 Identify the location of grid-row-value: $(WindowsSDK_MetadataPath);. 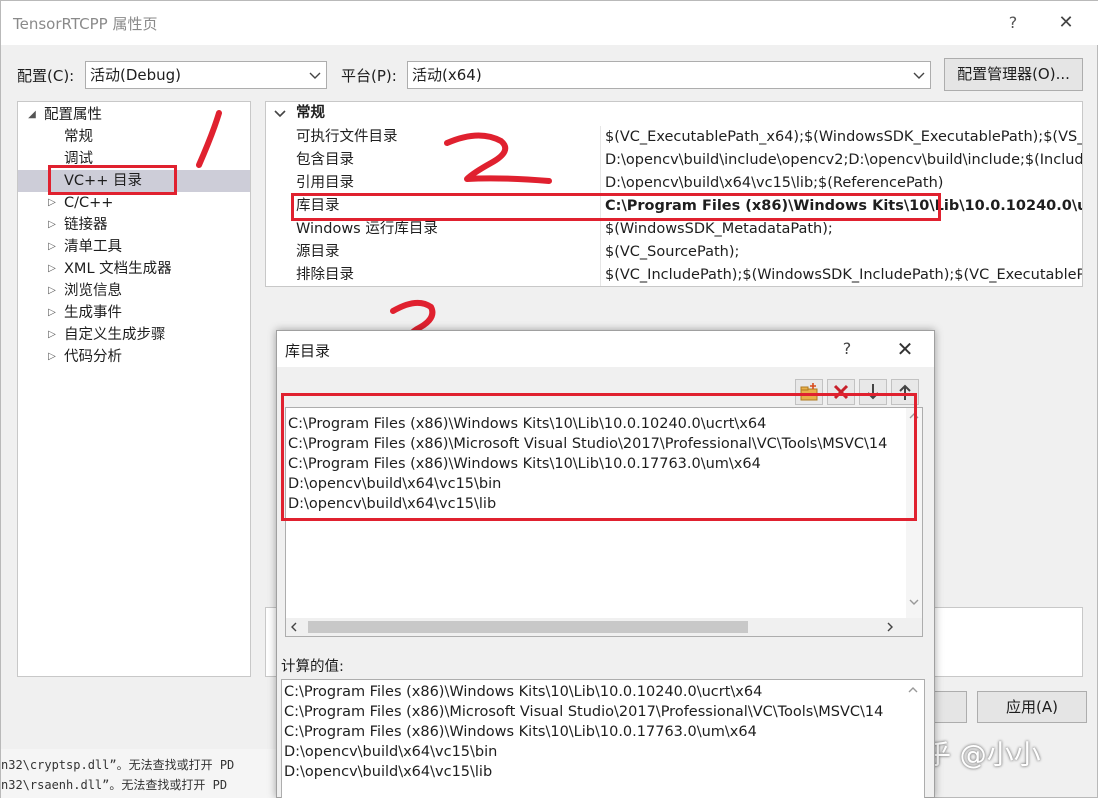
(841, 229).